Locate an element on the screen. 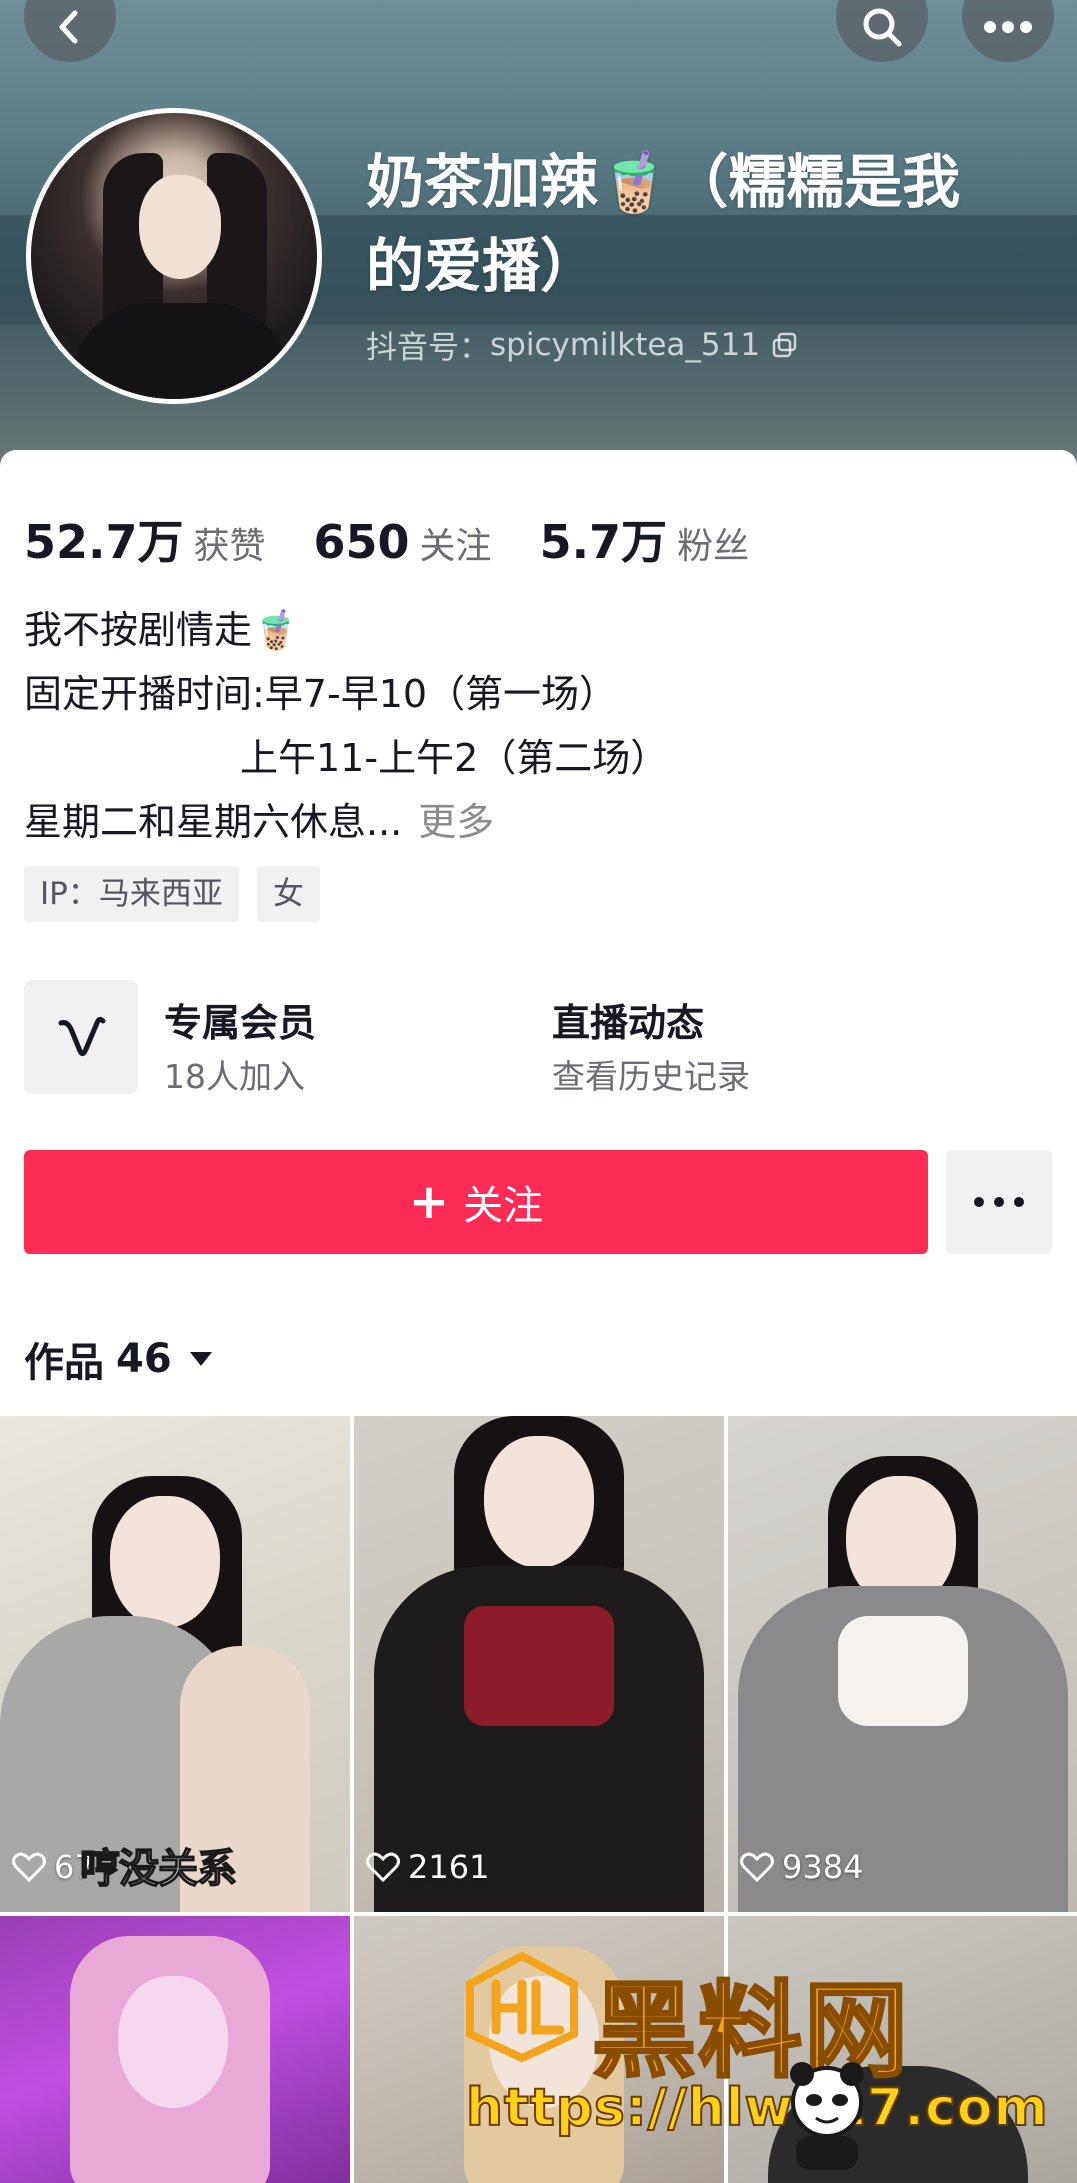  live-entry-subtitle: 查看历史记录 is located at coordinates (651, 1076).